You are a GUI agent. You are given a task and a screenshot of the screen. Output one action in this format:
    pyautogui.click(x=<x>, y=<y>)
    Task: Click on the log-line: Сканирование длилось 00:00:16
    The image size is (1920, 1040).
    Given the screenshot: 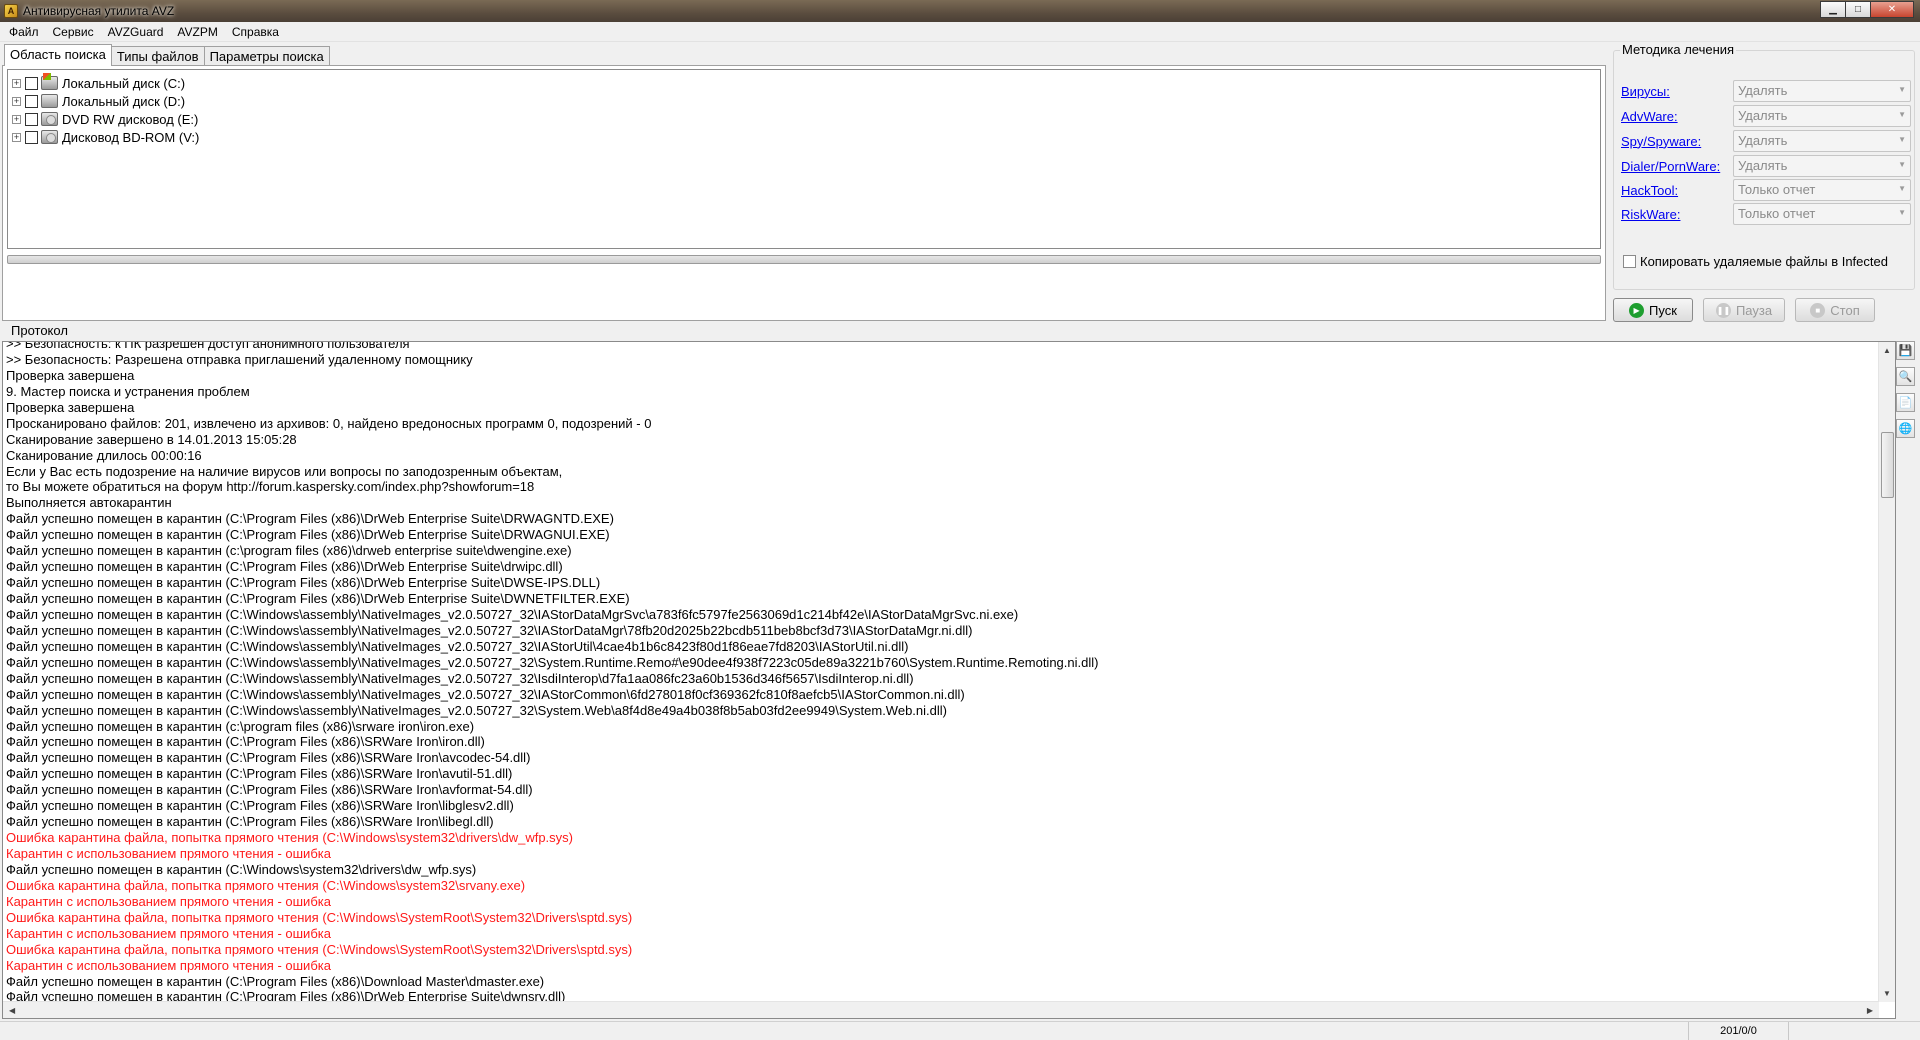 What is the action you would take?
    pyautogui.click(x=104, y=455)
    